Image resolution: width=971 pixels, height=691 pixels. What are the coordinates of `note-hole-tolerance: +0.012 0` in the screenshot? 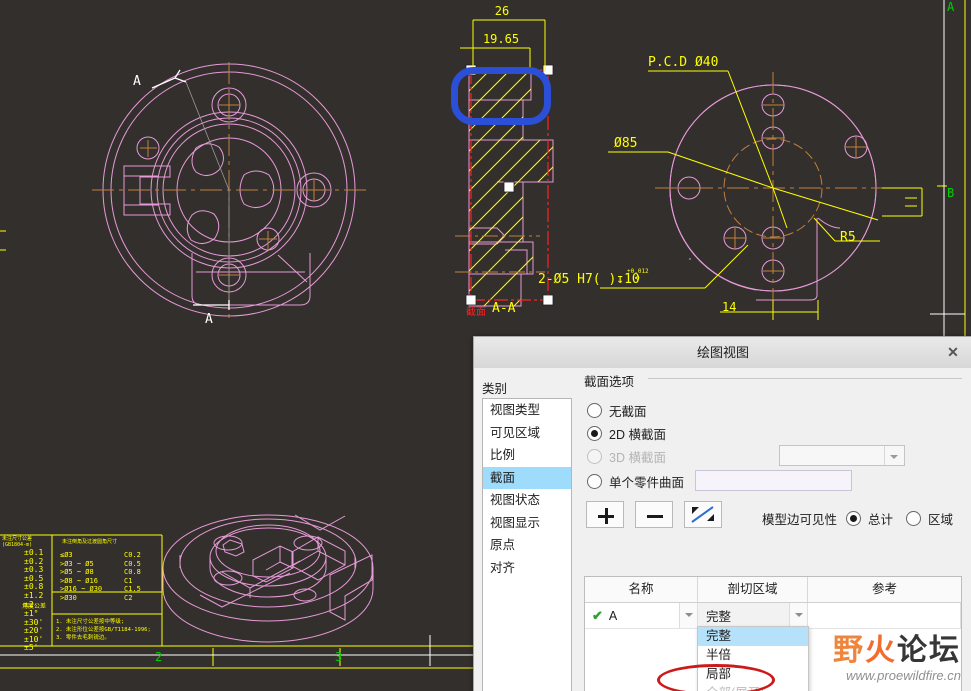 It's located at (638, 275).